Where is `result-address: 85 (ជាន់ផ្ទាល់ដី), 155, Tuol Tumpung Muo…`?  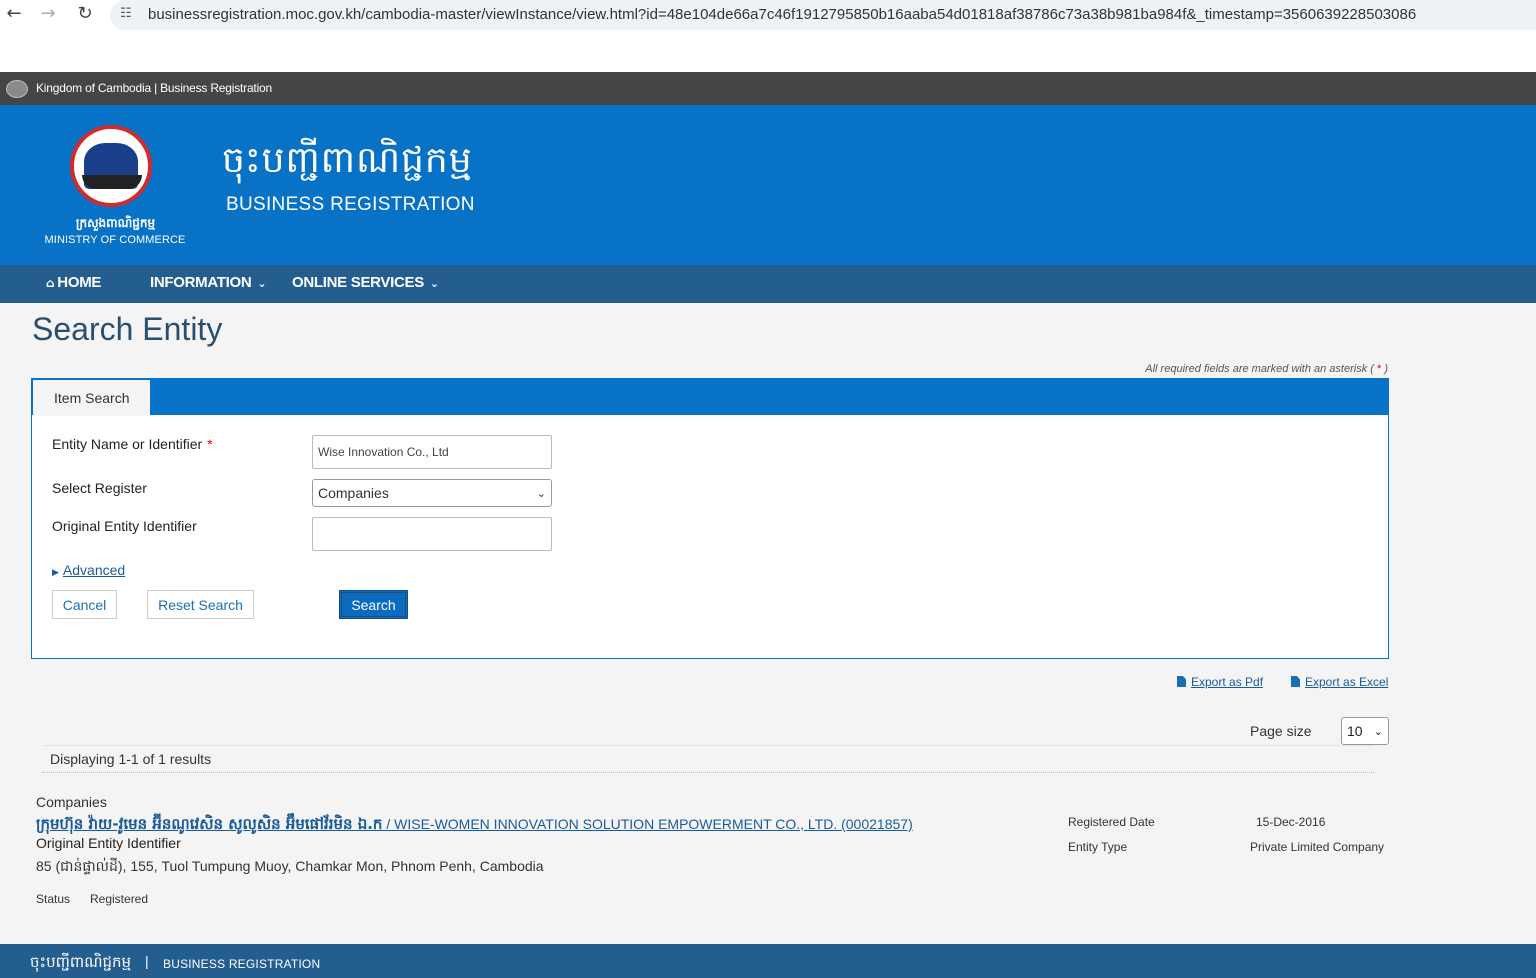
result-address: 85 (ជាន់ផ្ទាល់ដី), 155, Tuol Tumpung Muo… is located at coordinates (290, 866).